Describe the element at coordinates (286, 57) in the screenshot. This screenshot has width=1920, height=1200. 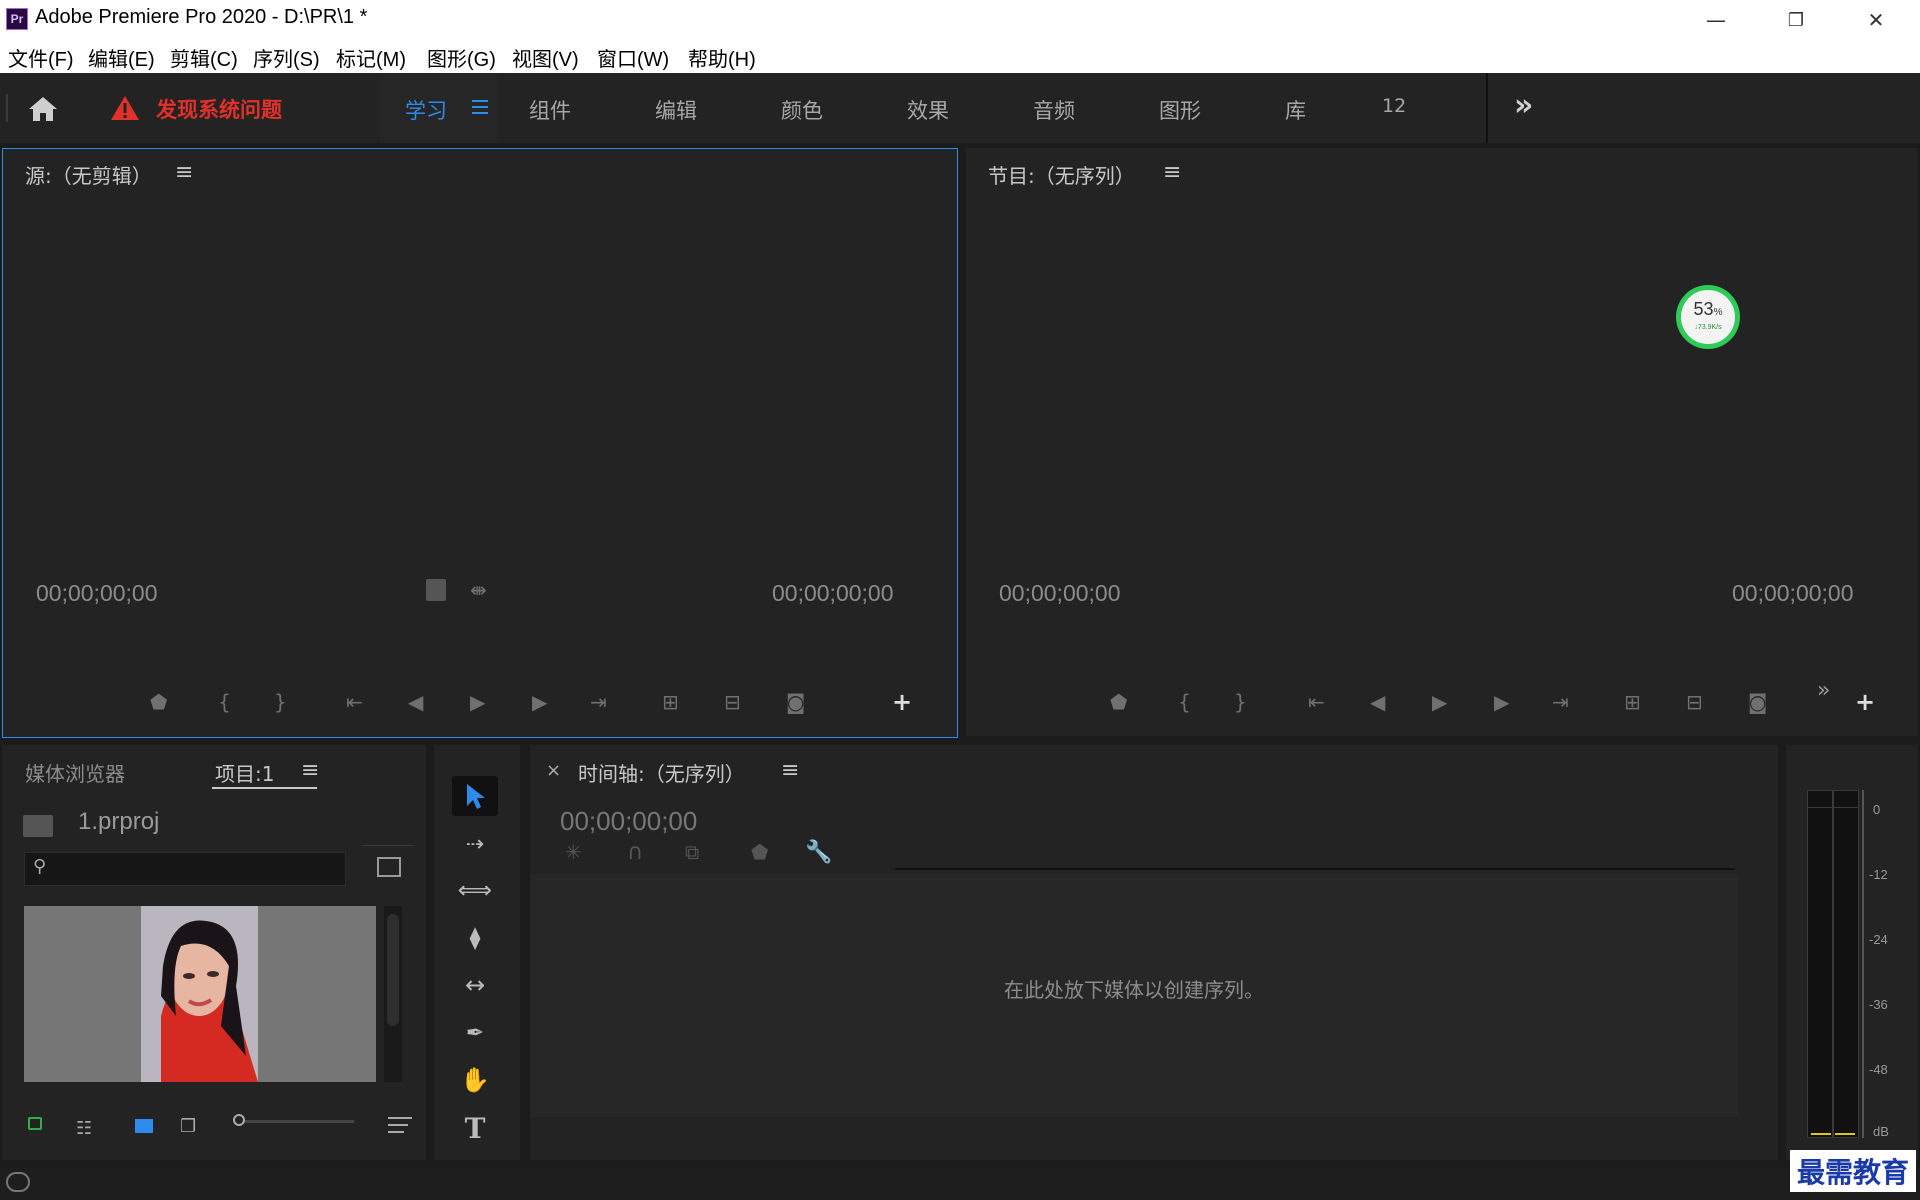
I see `menu-sequence: 序列(S)` at that location.